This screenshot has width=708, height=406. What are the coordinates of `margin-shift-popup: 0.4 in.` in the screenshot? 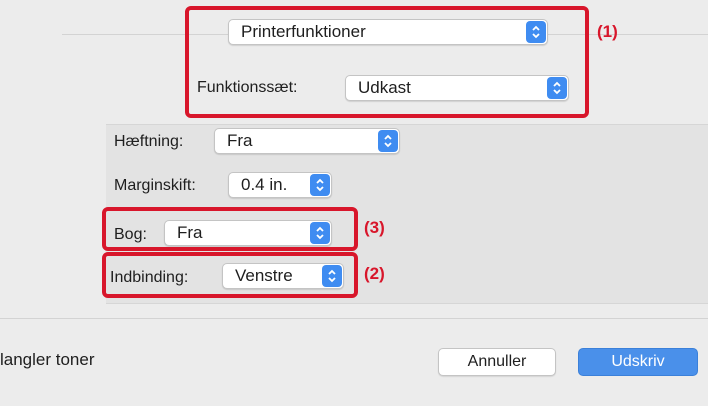 It's located at (280, 185).